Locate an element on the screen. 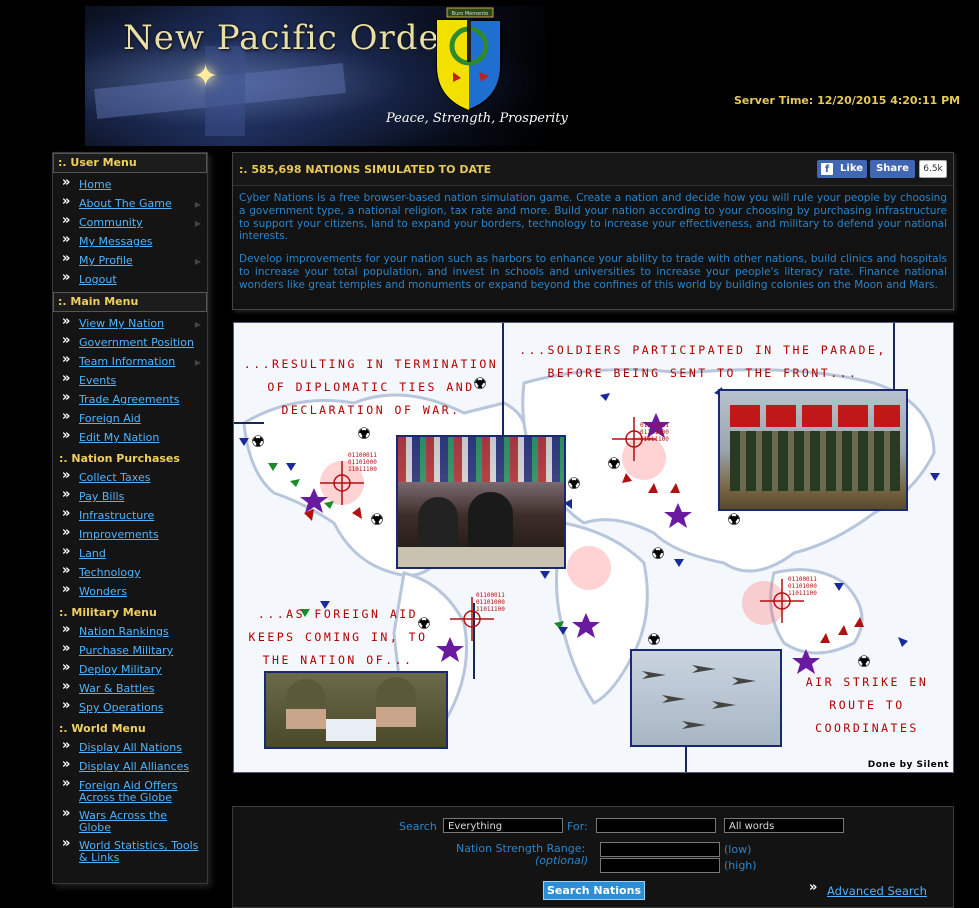 Image resolution: width=979 pixels, height=908 pixels. menu-link: Display All Alliances is located at coordinates (134, 766).